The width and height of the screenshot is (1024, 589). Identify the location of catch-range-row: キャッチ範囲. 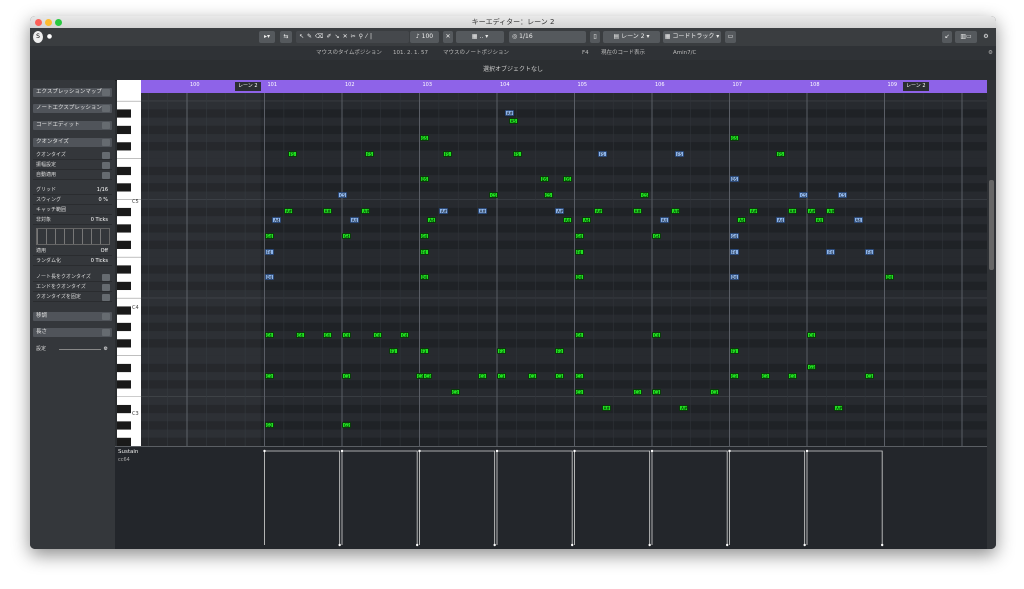
(72, 210).